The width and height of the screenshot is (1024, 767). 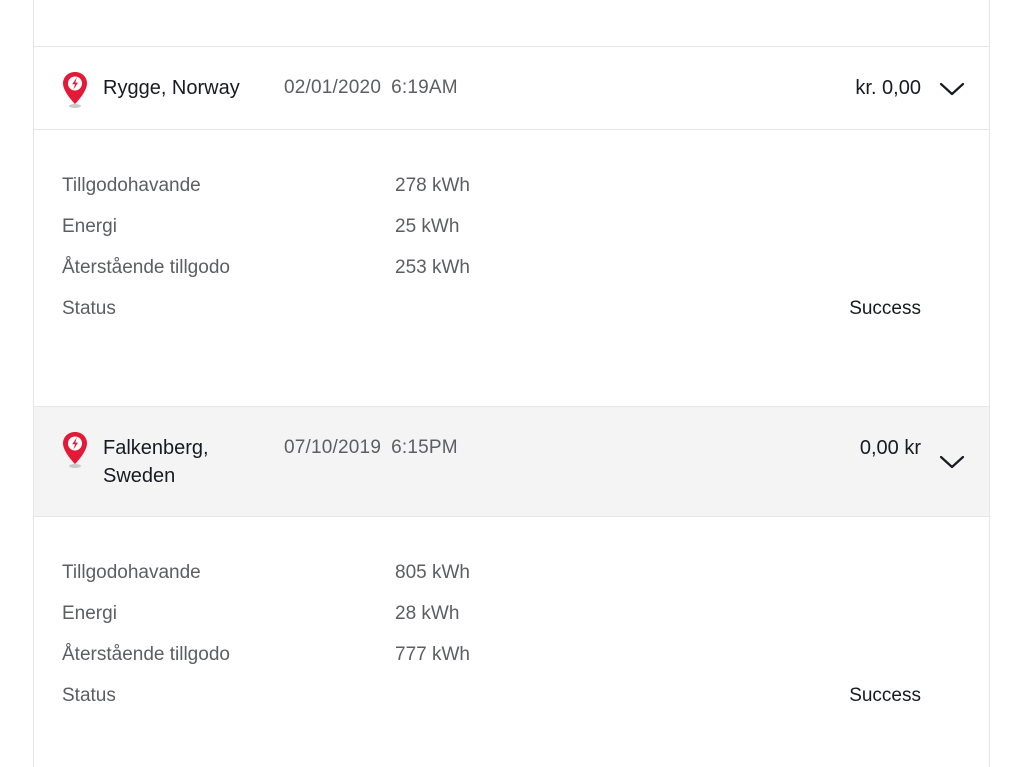 I want to click on session-time: 6:19AM, so click(x=424, y=87).